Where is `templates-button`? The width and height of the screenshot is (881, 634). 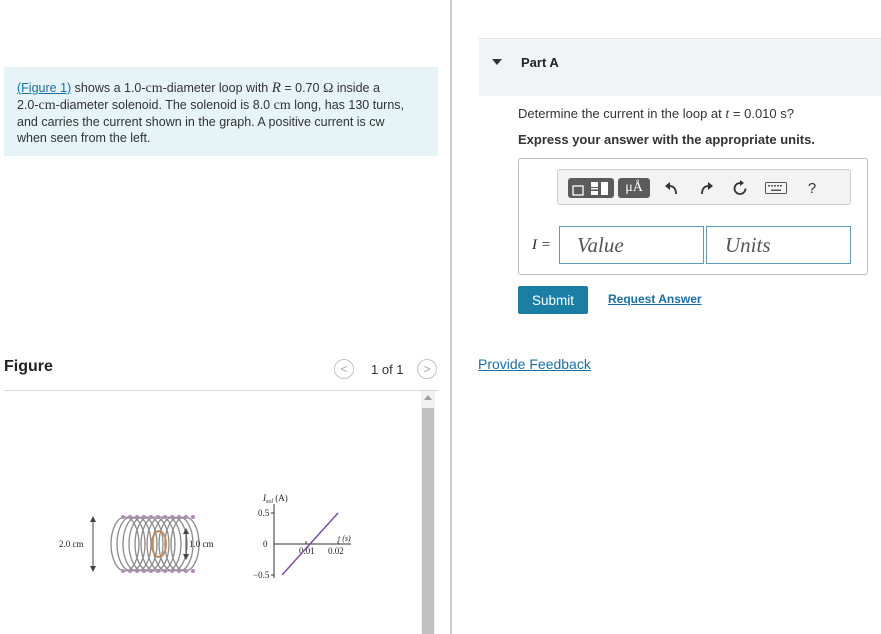 templates-button is located at coordinates (591, 188).